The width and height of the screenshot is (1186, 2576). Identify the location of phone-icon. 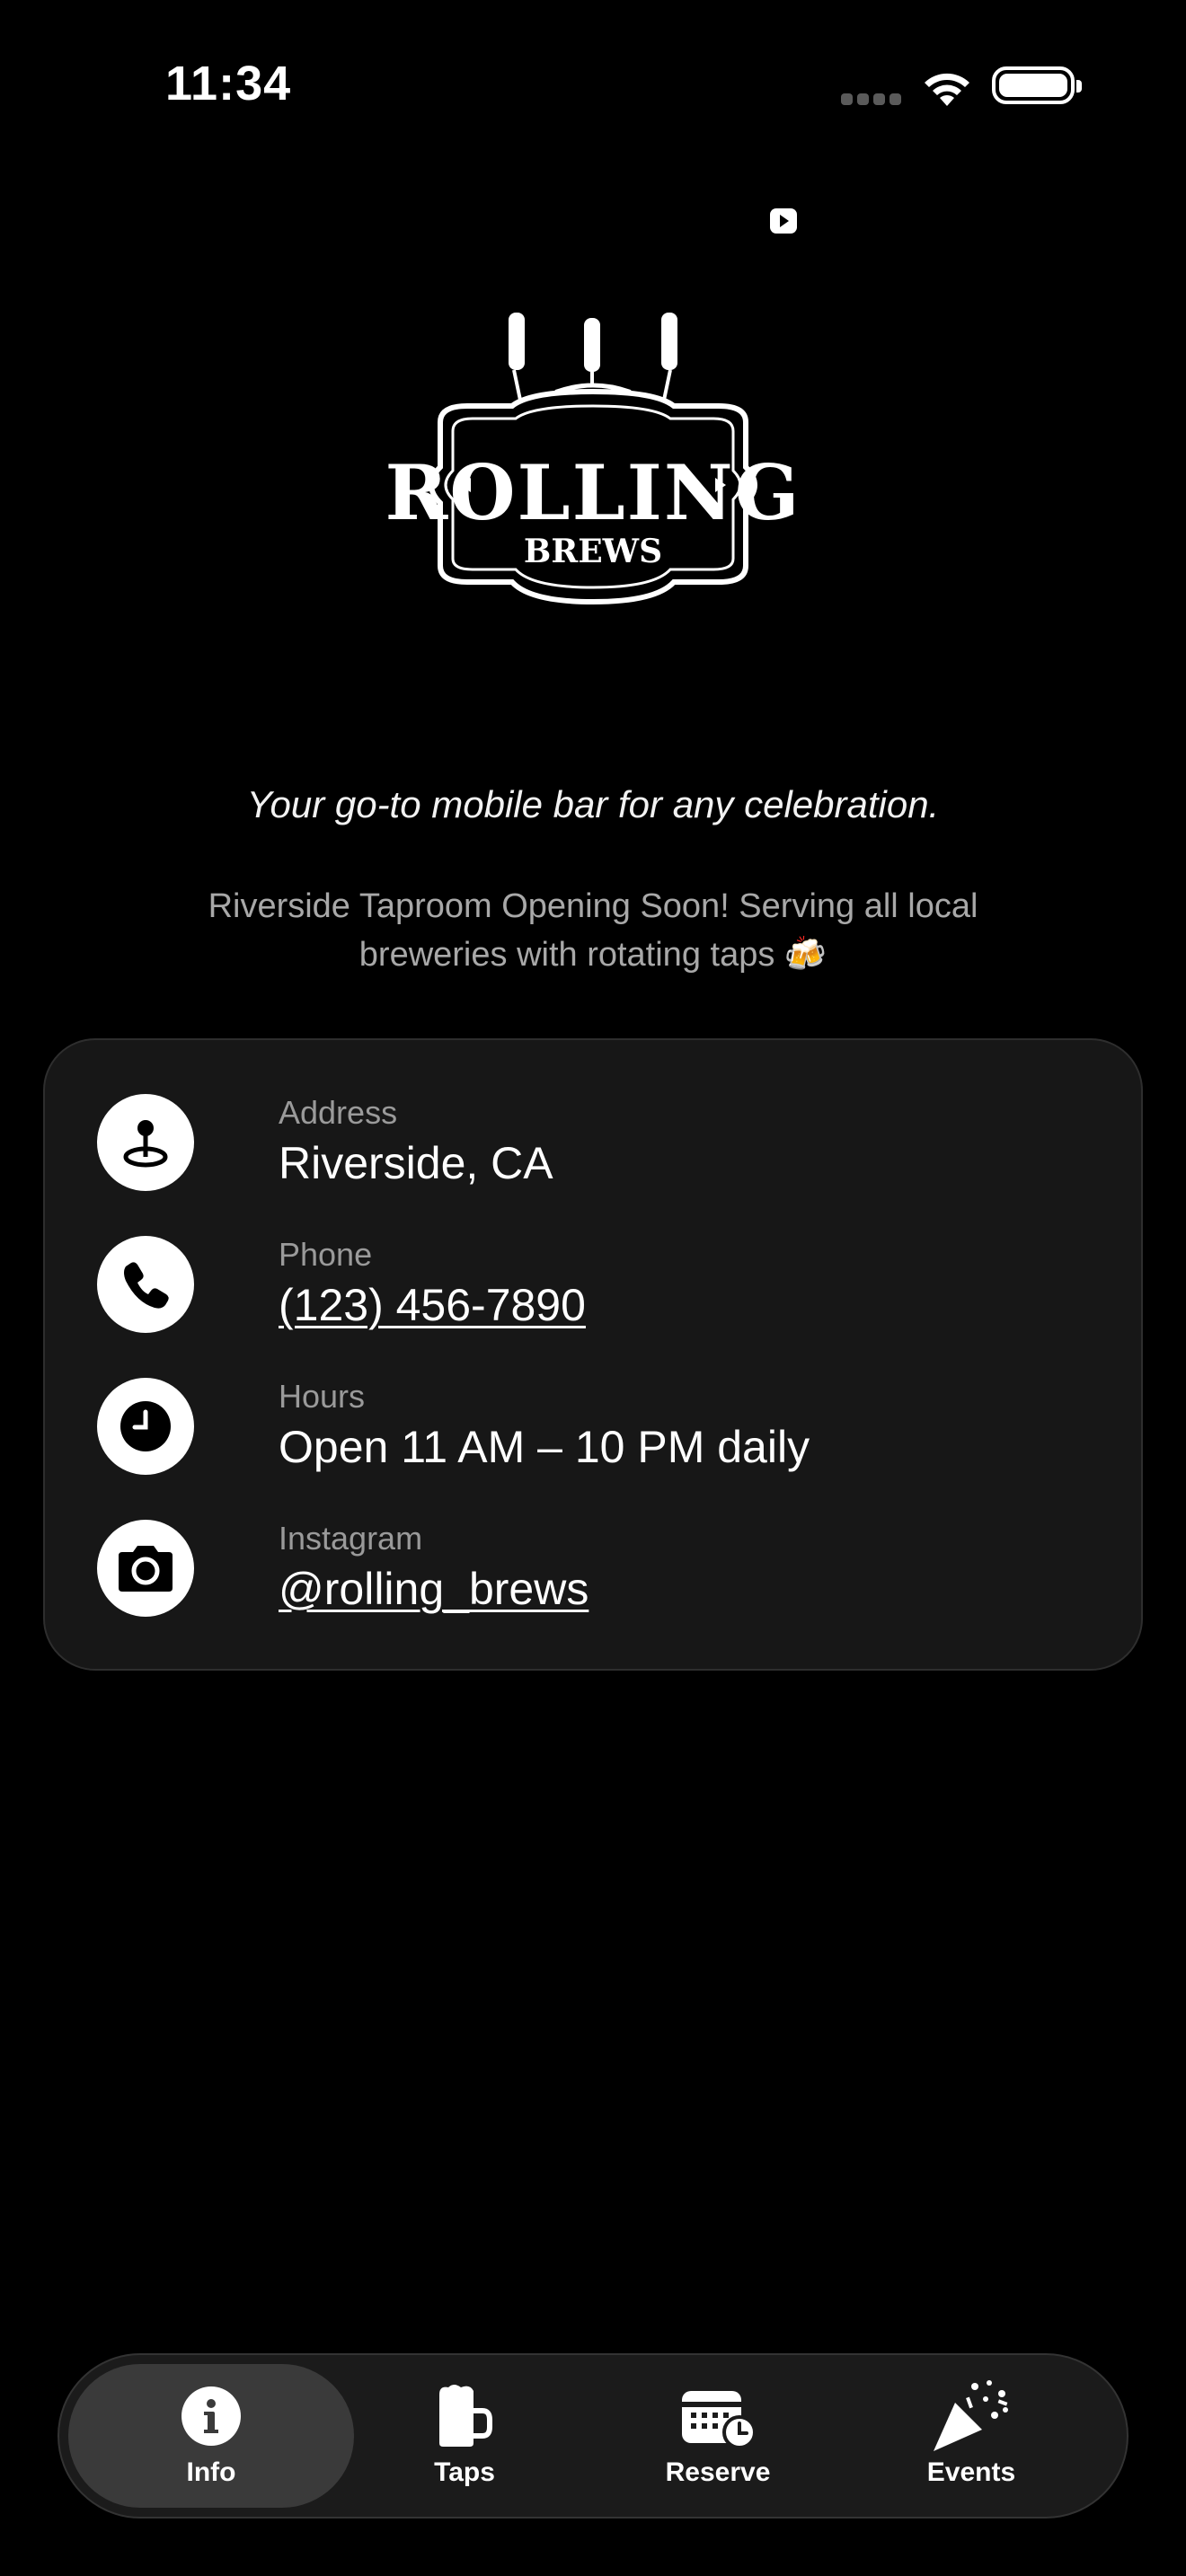
(145, 1284).